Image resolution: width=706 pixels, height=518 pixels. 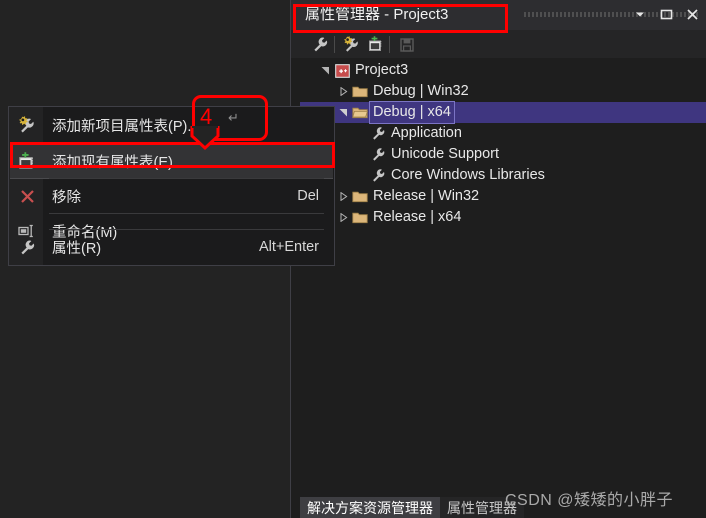 I want to click on tree-node-label: Unicode Support, so click(x=445, y=154).